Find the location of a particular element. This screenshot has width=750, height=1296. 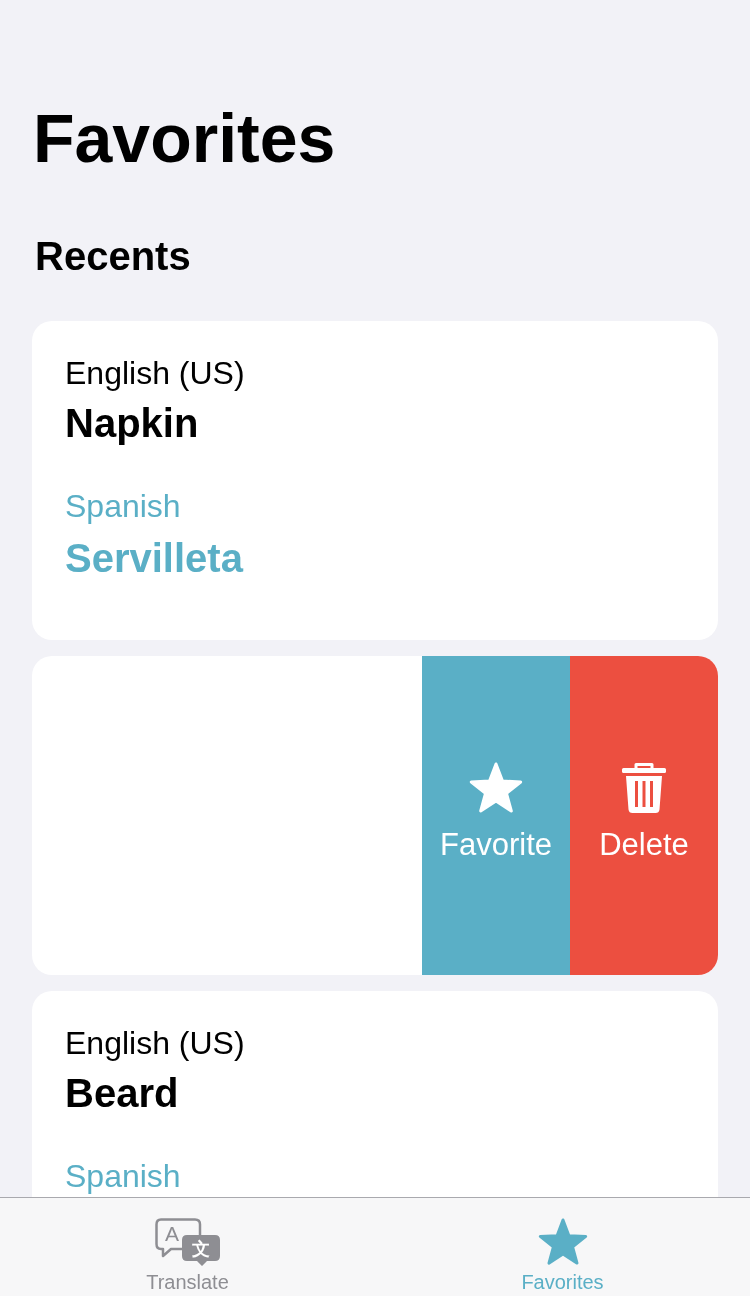

tab: A 文 Translate is located at coordinates (187, 1247).